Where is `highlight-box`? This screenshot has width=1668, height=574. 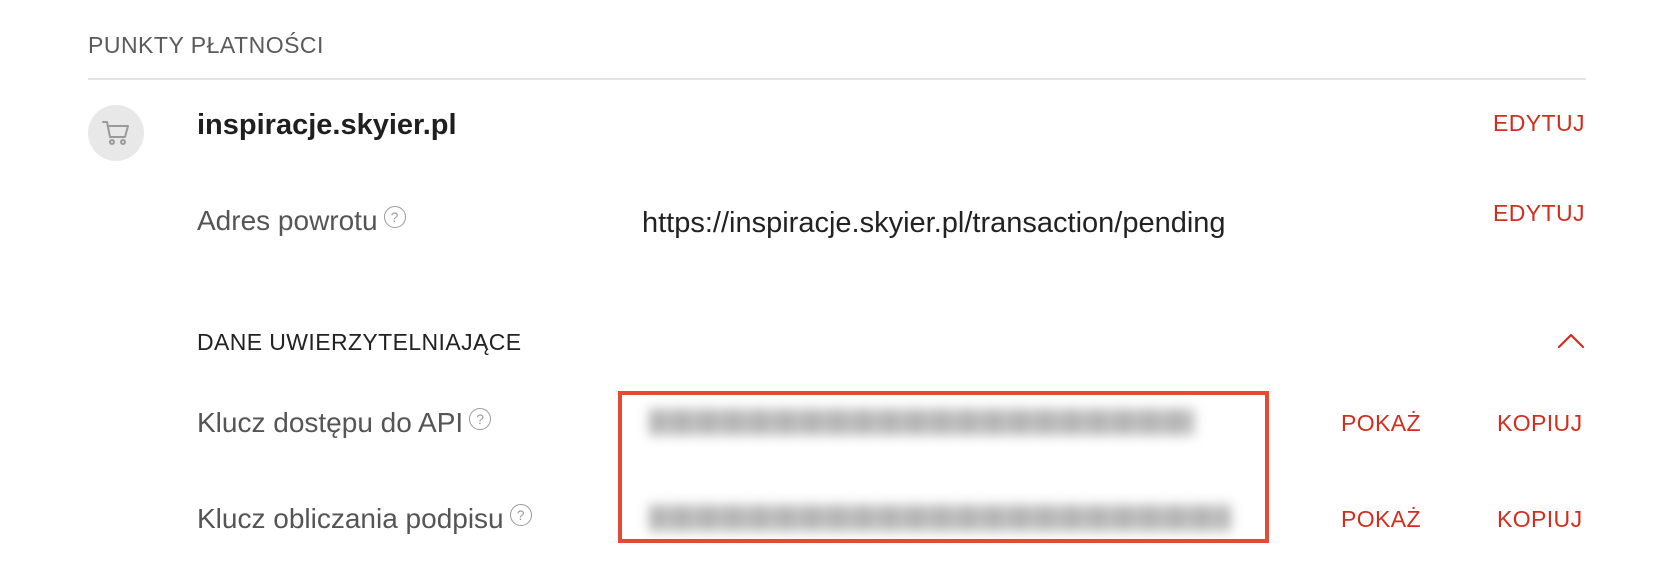
highlight-box is located at coordinates (943, 467).